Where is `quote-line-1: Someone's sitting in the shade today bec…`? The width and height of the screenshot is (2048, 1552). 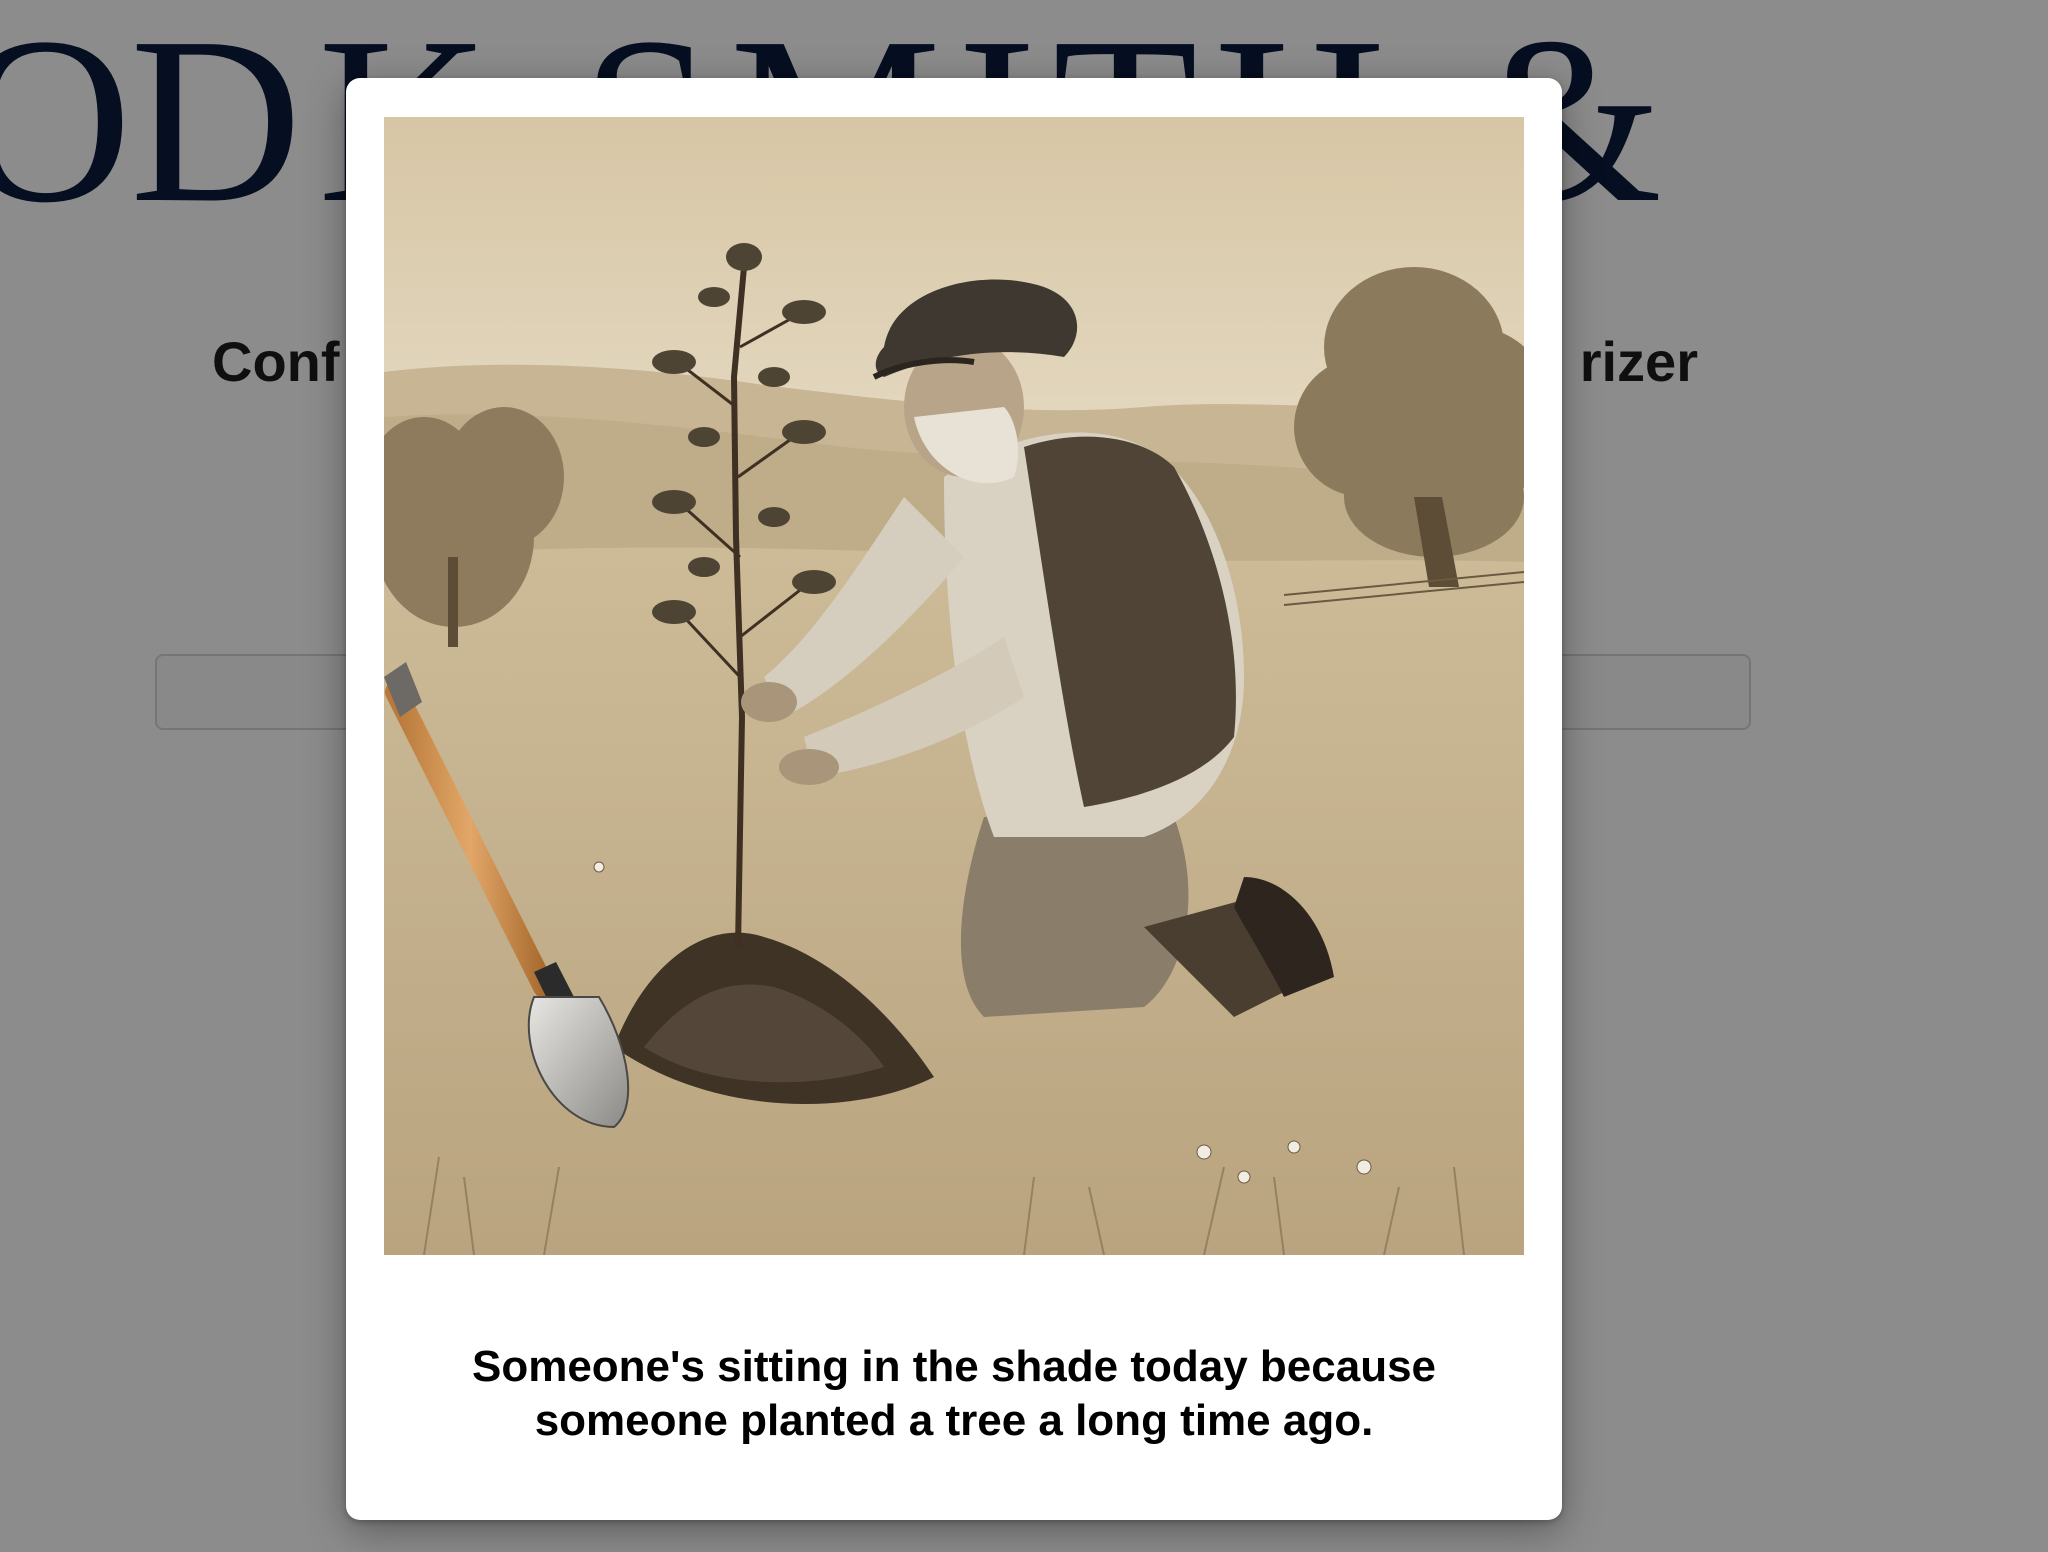 quote-line-1: Someone's sitting in the shade today bec… is located at coordinates (954, 1366).